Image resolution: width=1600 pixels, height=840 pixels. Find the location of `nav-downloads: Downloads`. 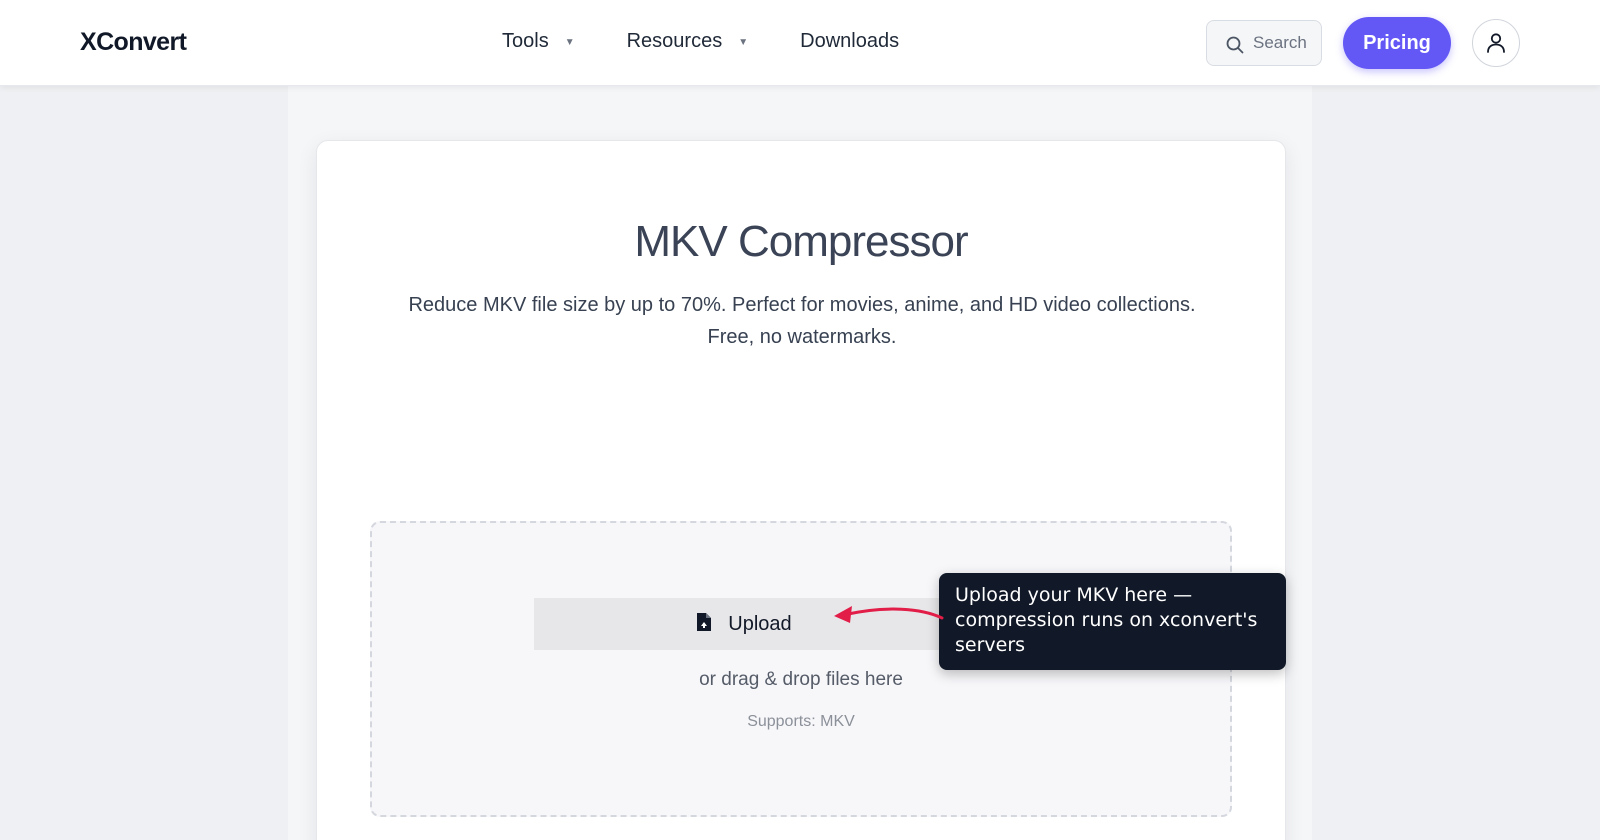

nav-downloads: Downloads is located at coordinates (849, 41).